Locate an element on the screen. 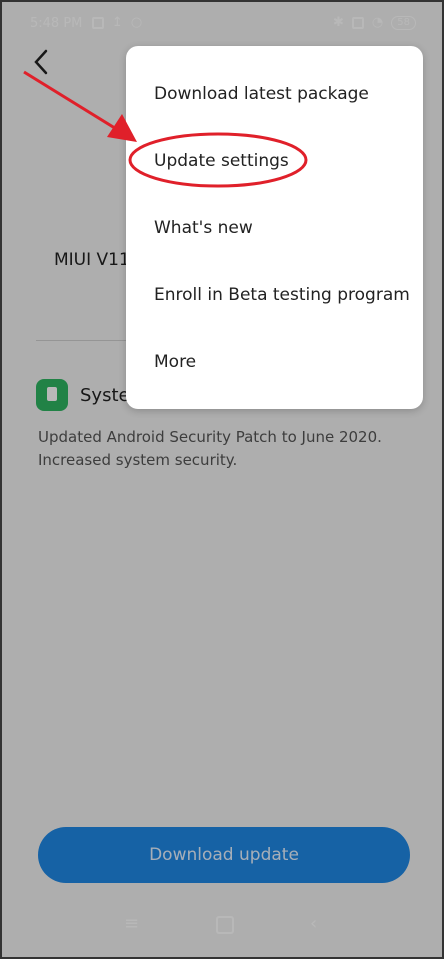 This screenshot has height=959, width=444. wifi-icon: ◔ is located at coordinates (377, 22).